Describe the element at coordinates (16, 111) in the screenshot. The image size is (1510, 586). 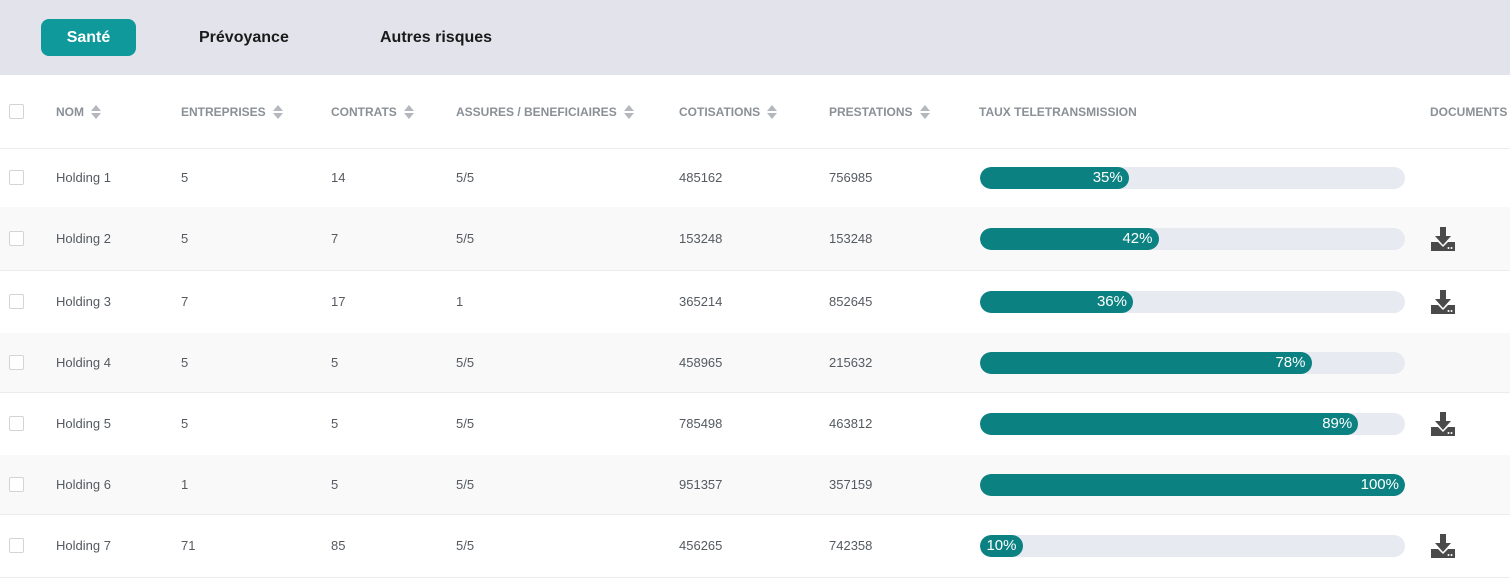
I see `select-all-checkbox` at that location.